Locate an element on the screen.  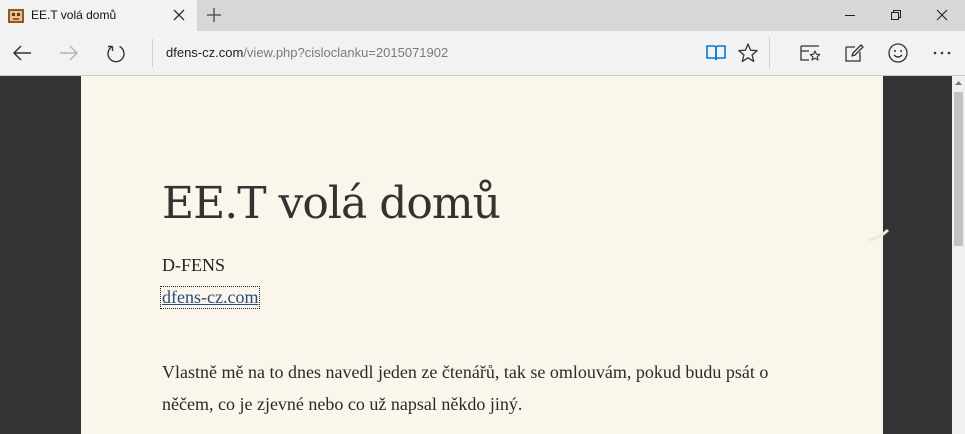
web-note-button is located at coordinates (854, 53).